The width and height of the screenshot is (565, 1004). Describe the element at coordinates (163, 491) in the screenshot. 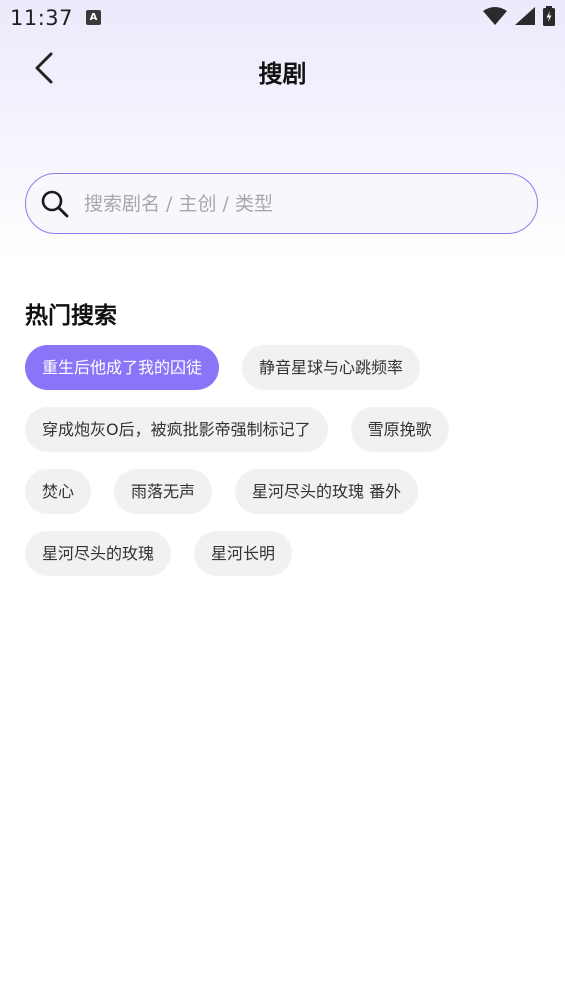

I see `hot-search-tag: 雨落无声` at that location.